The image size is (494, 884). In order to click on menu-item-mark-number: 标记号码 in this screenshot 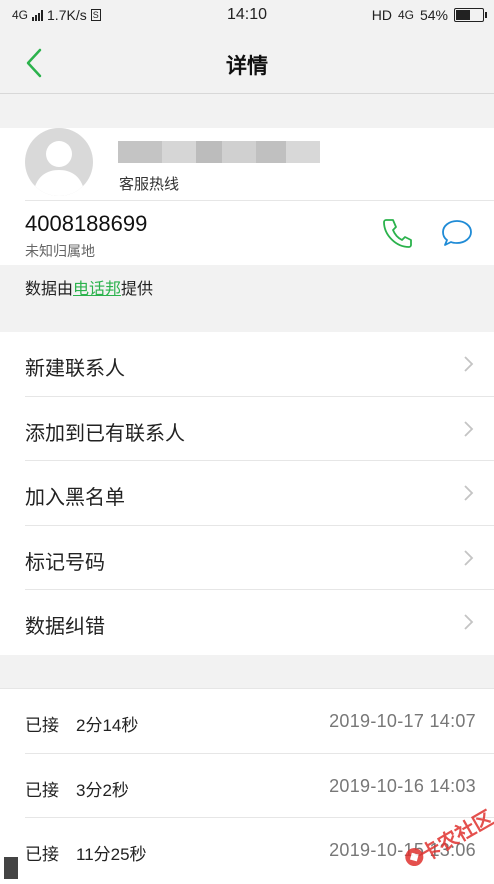, I will do `click(247, 558)`.